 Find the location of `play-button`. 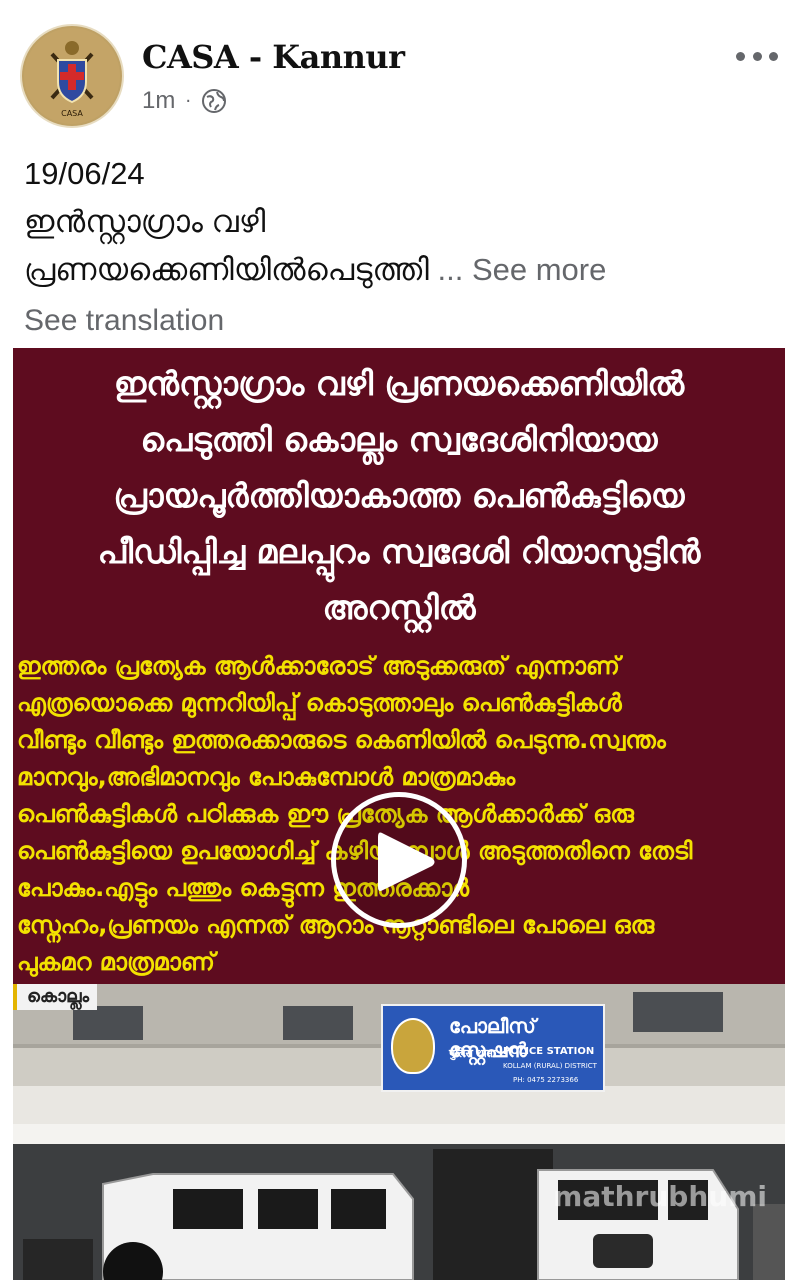

play-button is located at coordinates (399, 860).